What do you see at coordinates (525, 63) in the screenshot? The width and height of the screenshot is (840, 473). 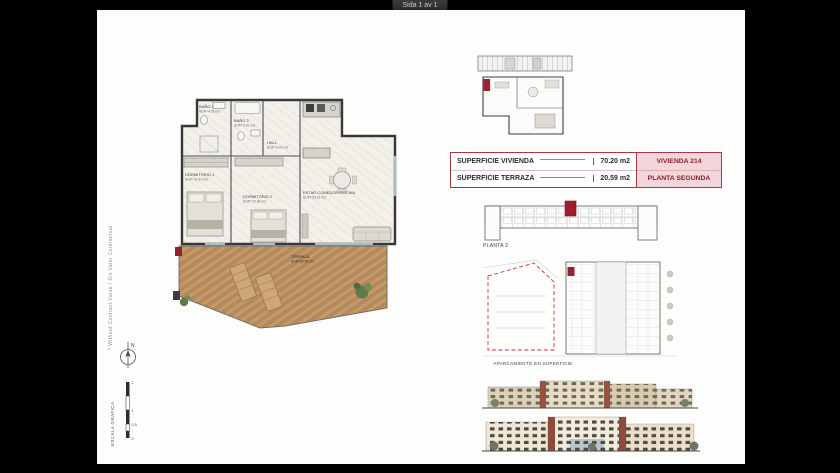 I see `section-strip` at bounding box center [525, 63].